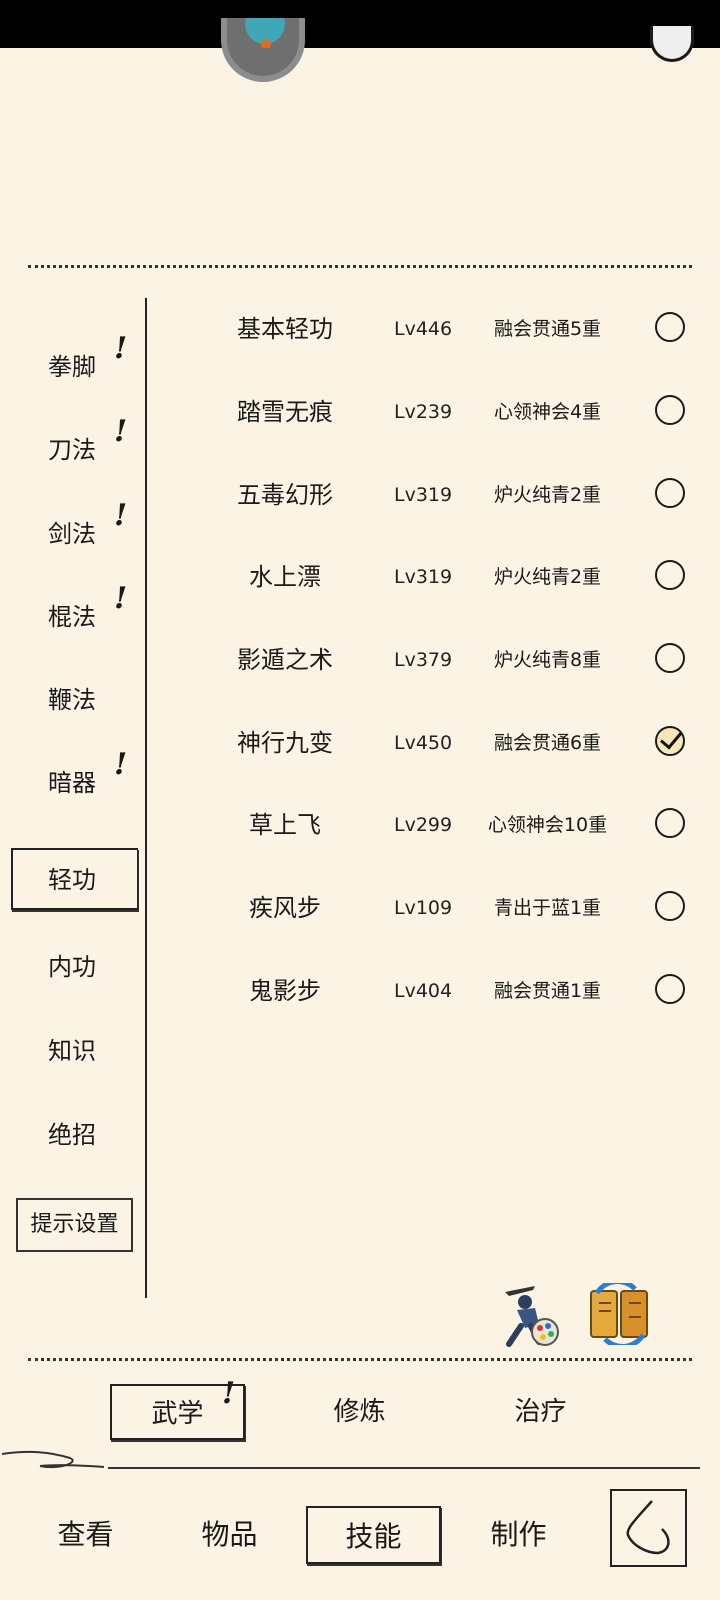  Describe the element at coordinates (103, 880) in the screenshot. I see `sidebar-item-qinggong: 轻功` at that location.